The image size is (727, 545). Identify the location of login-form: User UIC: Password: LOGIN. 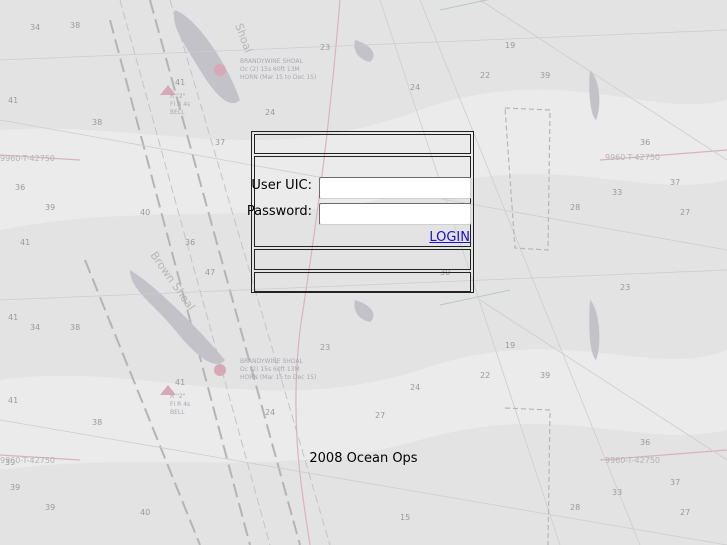
(359, 201).